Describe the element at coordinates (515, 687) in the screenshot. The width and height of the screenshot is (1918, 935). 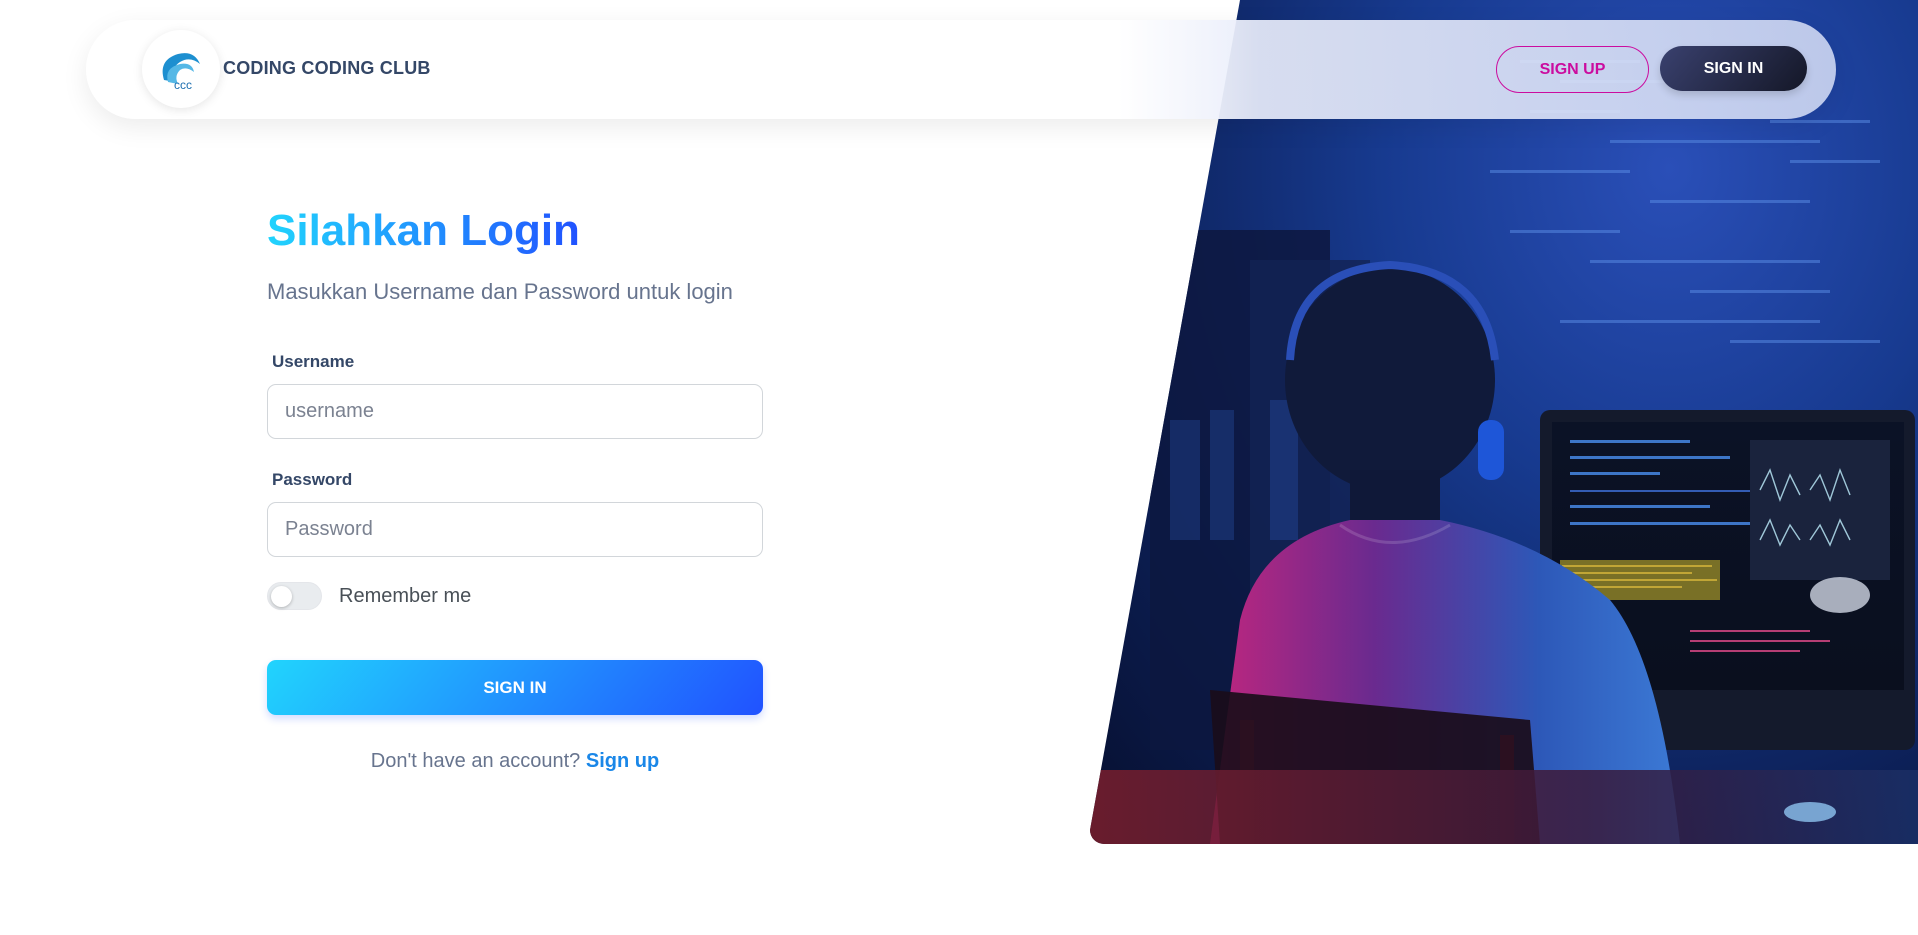
I see `signin-submit-button: SIGN IN` at that location.